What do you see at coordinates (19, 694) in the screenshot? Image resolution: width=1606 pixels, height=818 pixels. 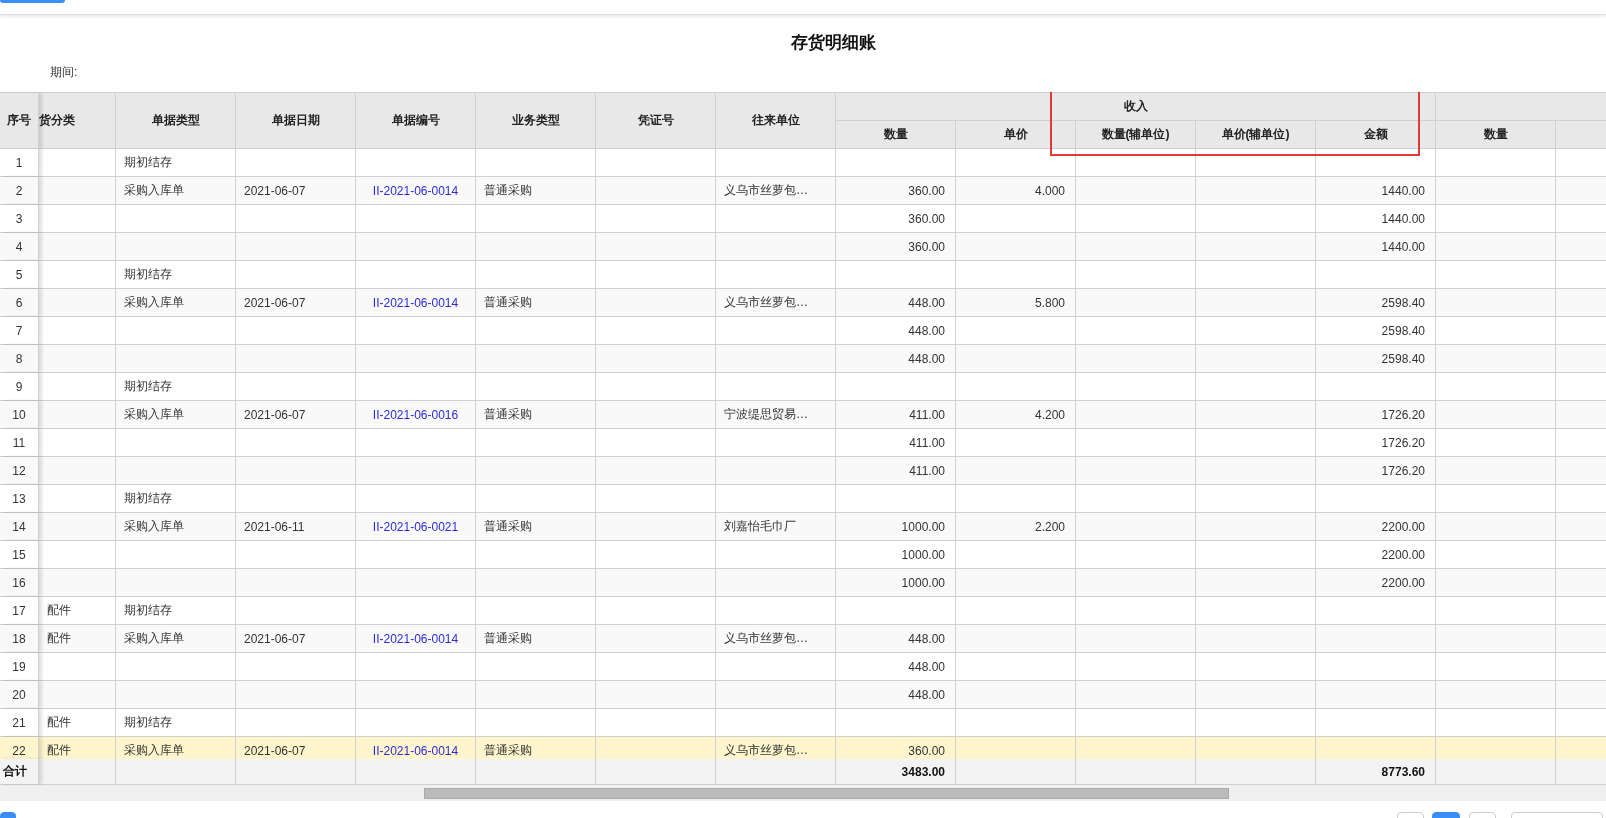 I see `table-cell: 20` at bounding box center [19, 694].